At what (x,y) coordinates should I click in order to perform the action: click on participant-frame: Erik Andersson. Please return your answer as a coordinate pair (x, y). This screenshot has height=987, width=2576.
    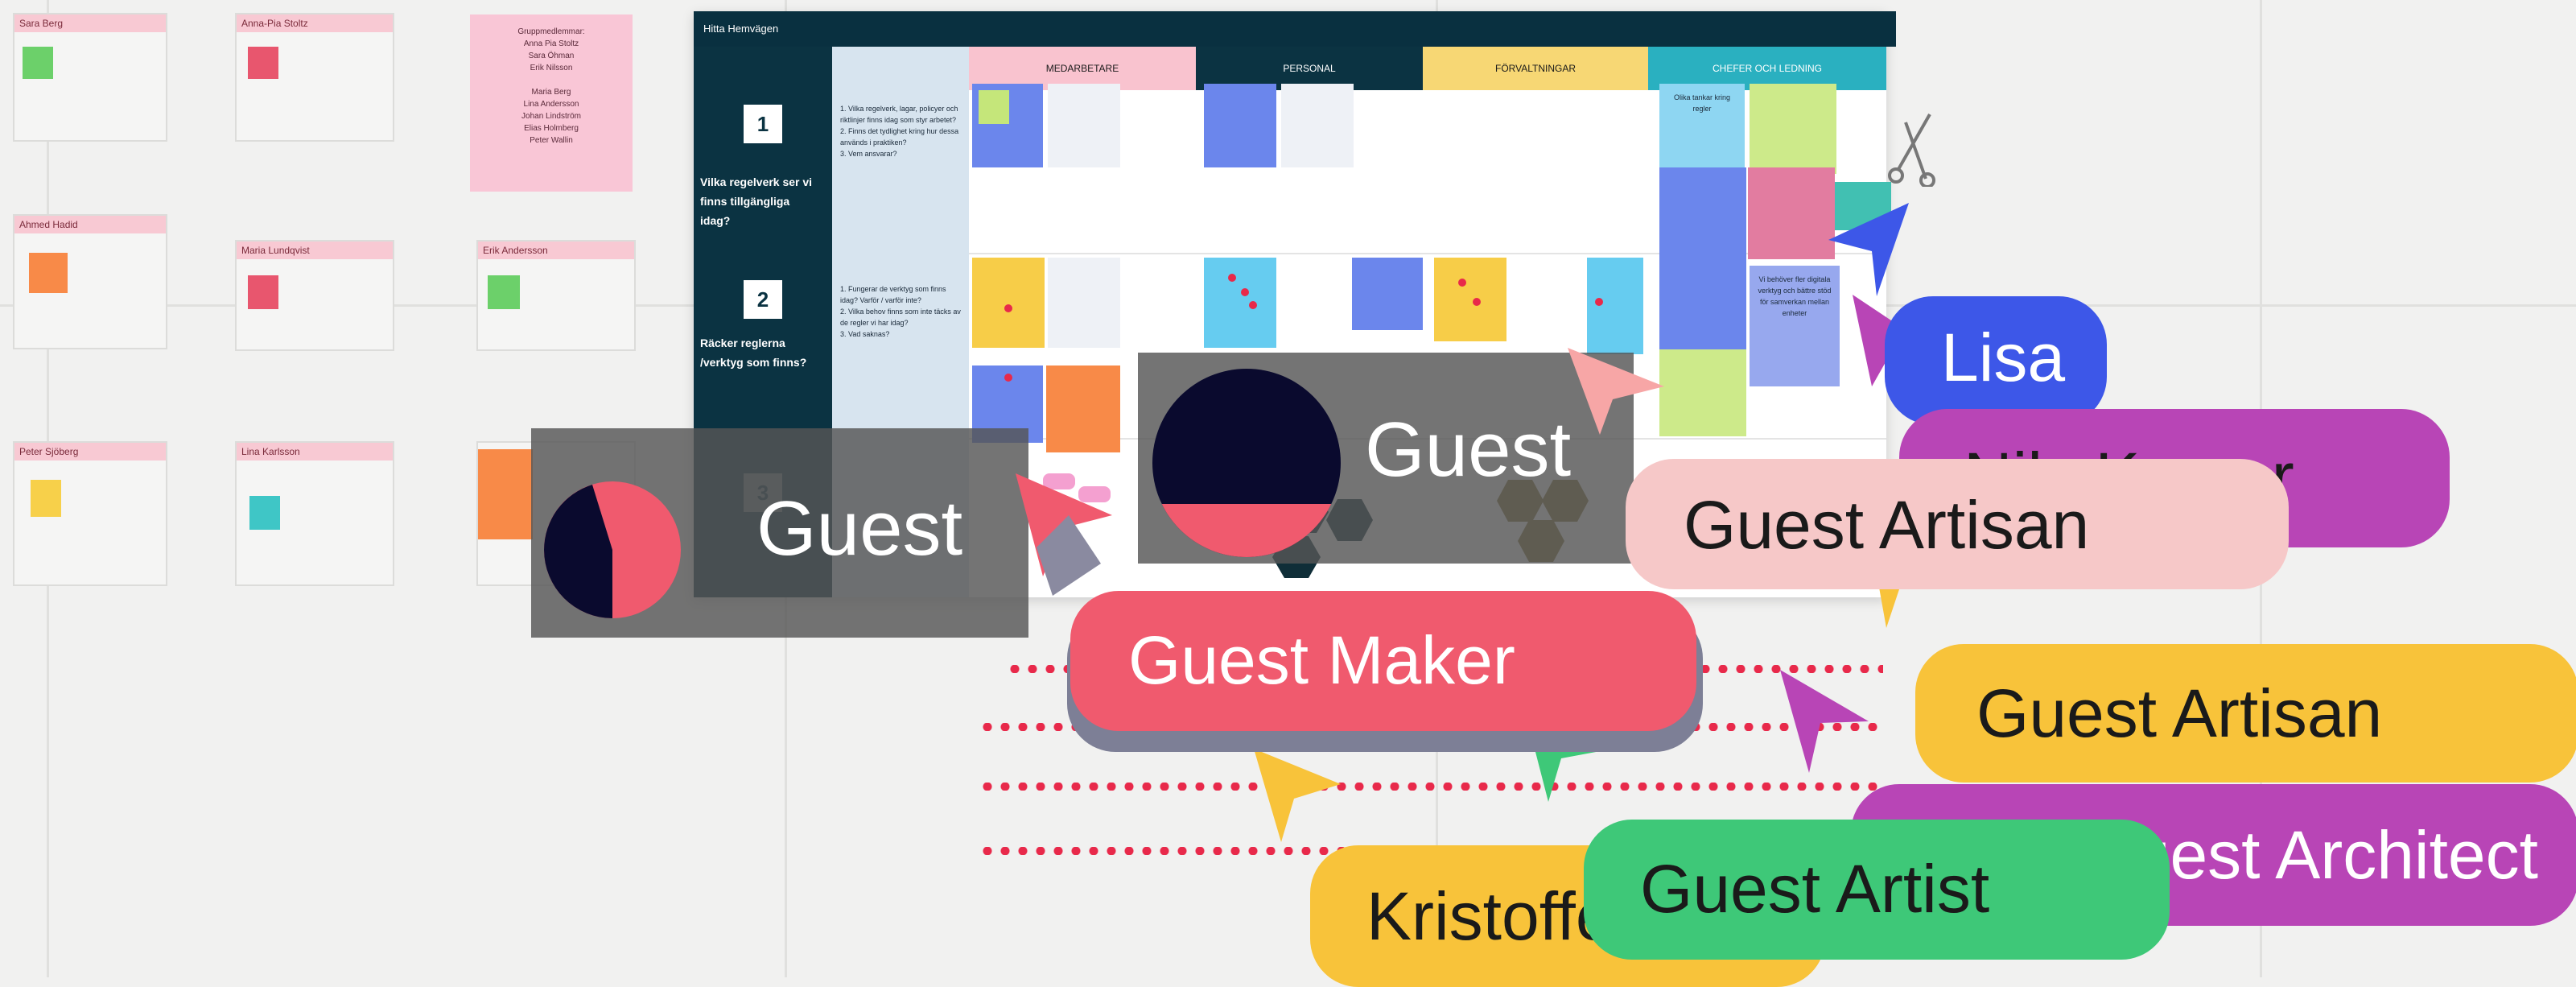
    Looking at the image, I should click on (556, 295).